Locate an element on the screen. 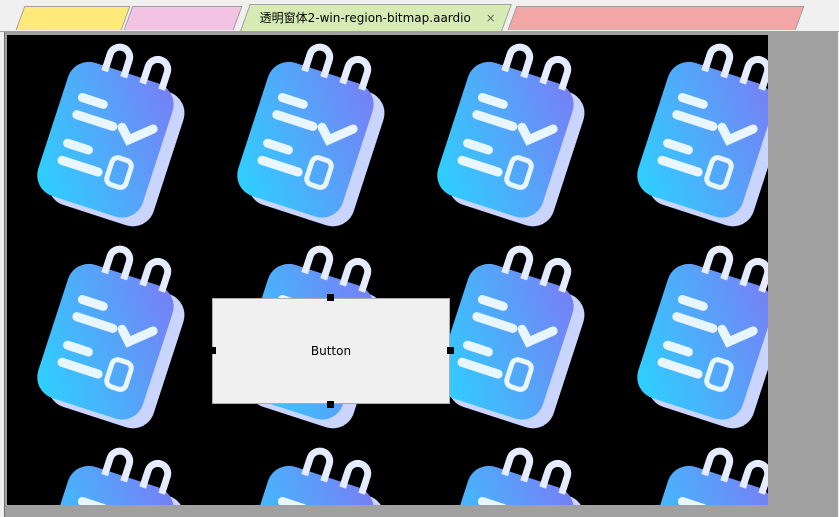 Image resolution: width=839 pixels, height=517 pixels. tab-label: 透明窗体2-win-region-bitmap.aardio is located at coordinates (365, 18).